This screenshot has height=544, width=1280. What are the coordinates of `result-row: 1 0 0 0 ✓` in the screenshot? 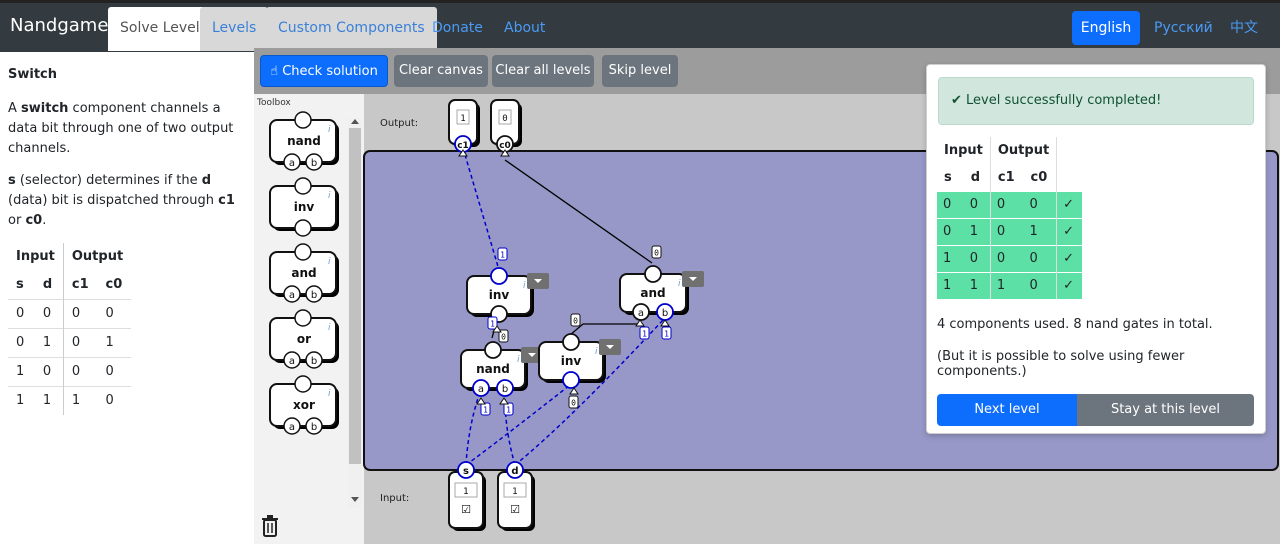 It's located at (1009, 258).